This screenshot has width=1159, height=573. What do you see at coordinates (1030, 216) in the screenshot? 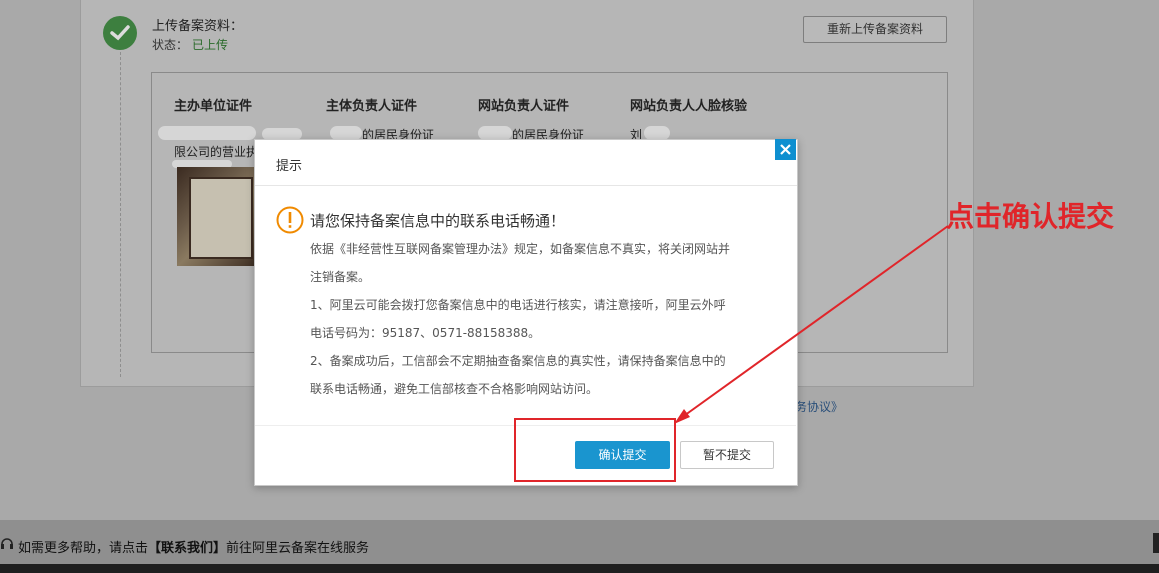
I see `annotation-text: 点击确认提交` at bounding box center [1030, 216].